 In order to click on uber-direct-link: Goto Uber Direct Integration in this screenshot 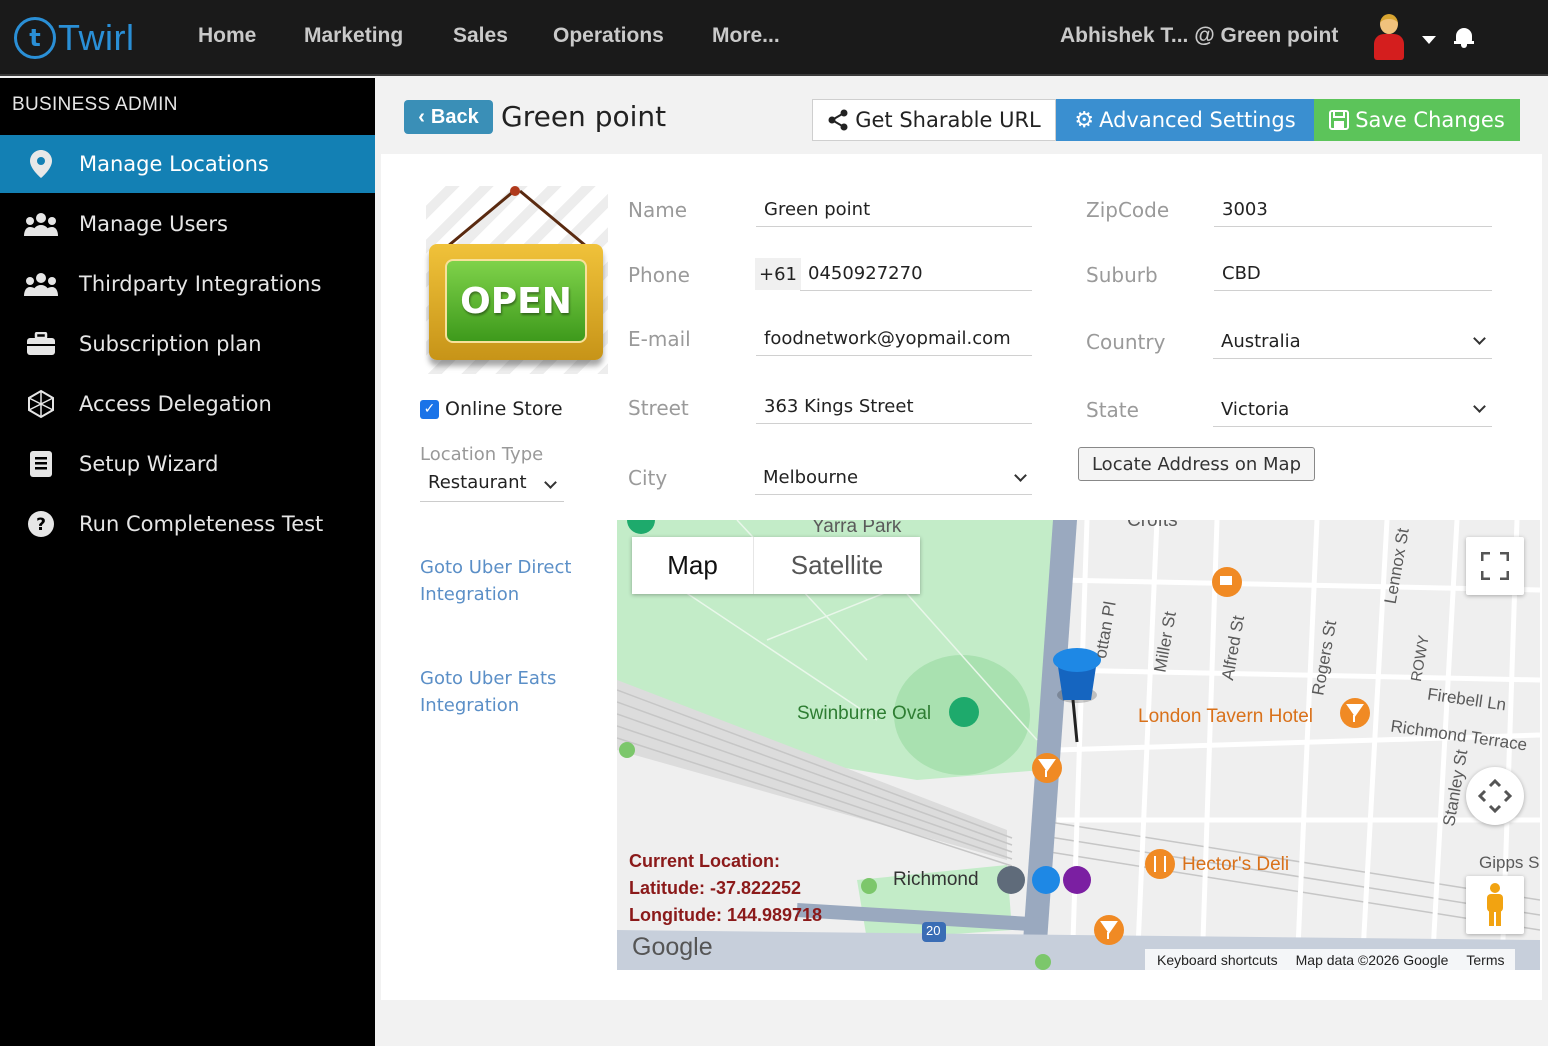, I will do `click(500, 581)`.